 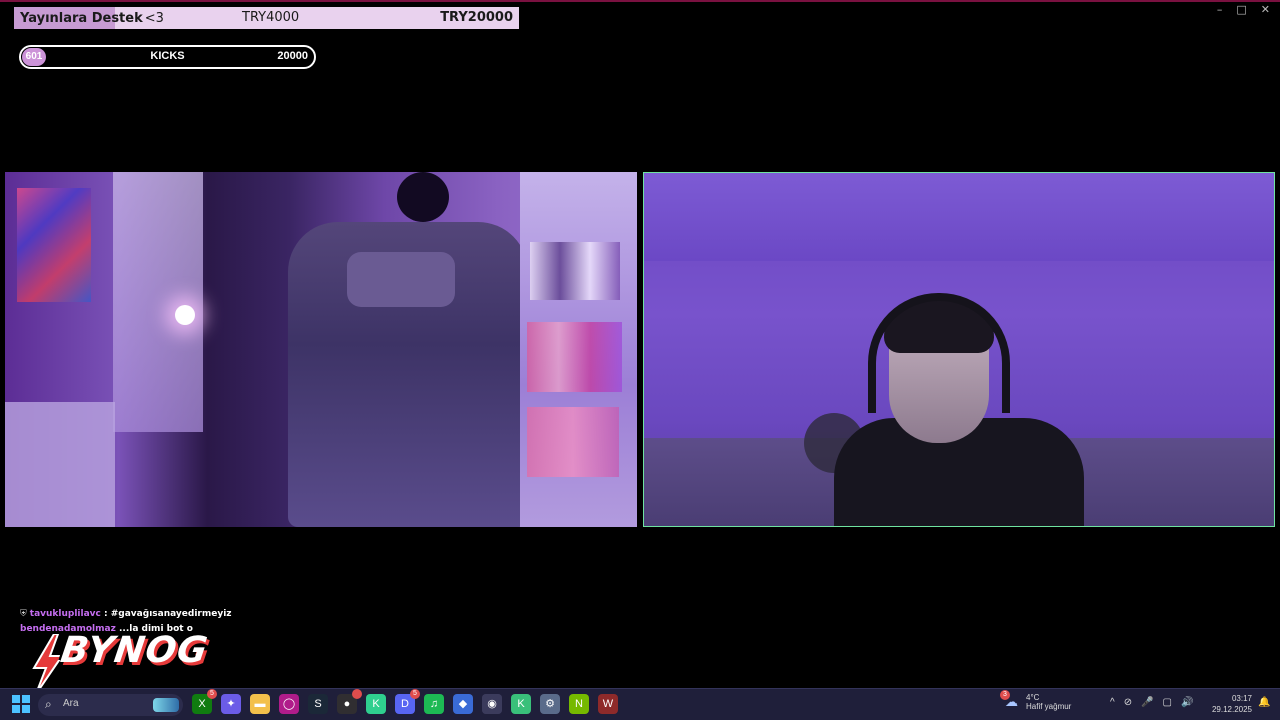 I want to click on chair-pillow, so click(x=401, y=279).